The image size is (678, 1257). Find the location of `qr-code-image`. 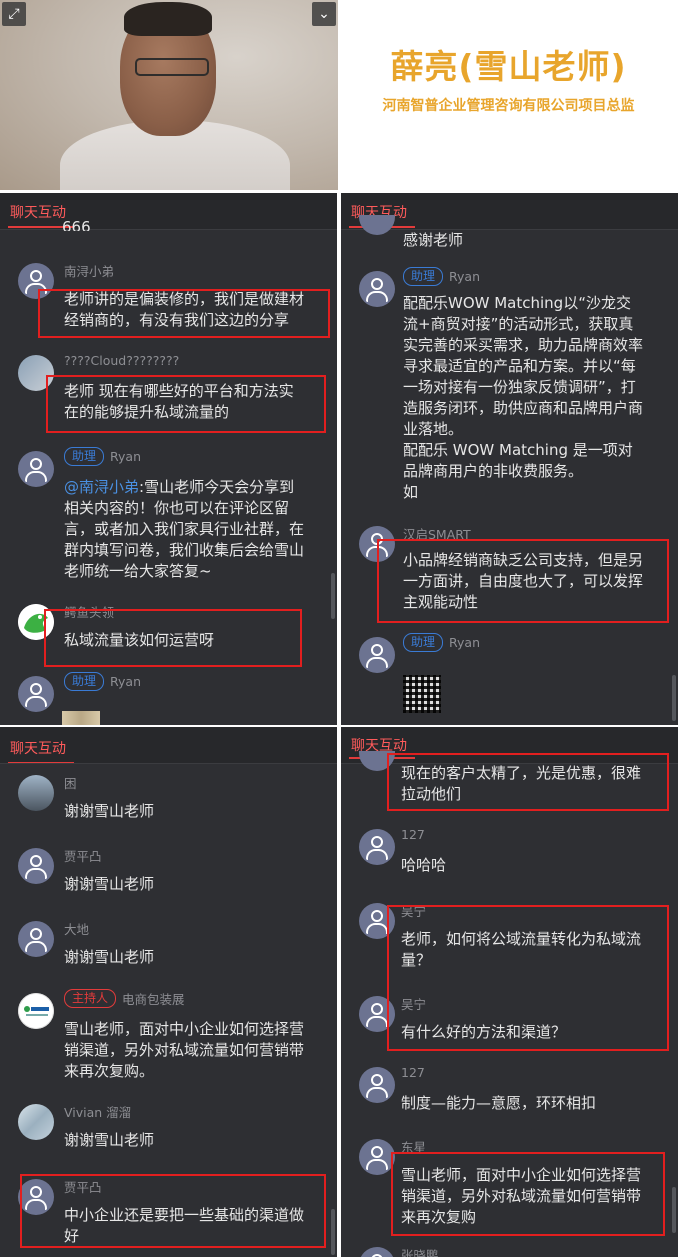

qr-code-image is located at coordinates (422, 694).